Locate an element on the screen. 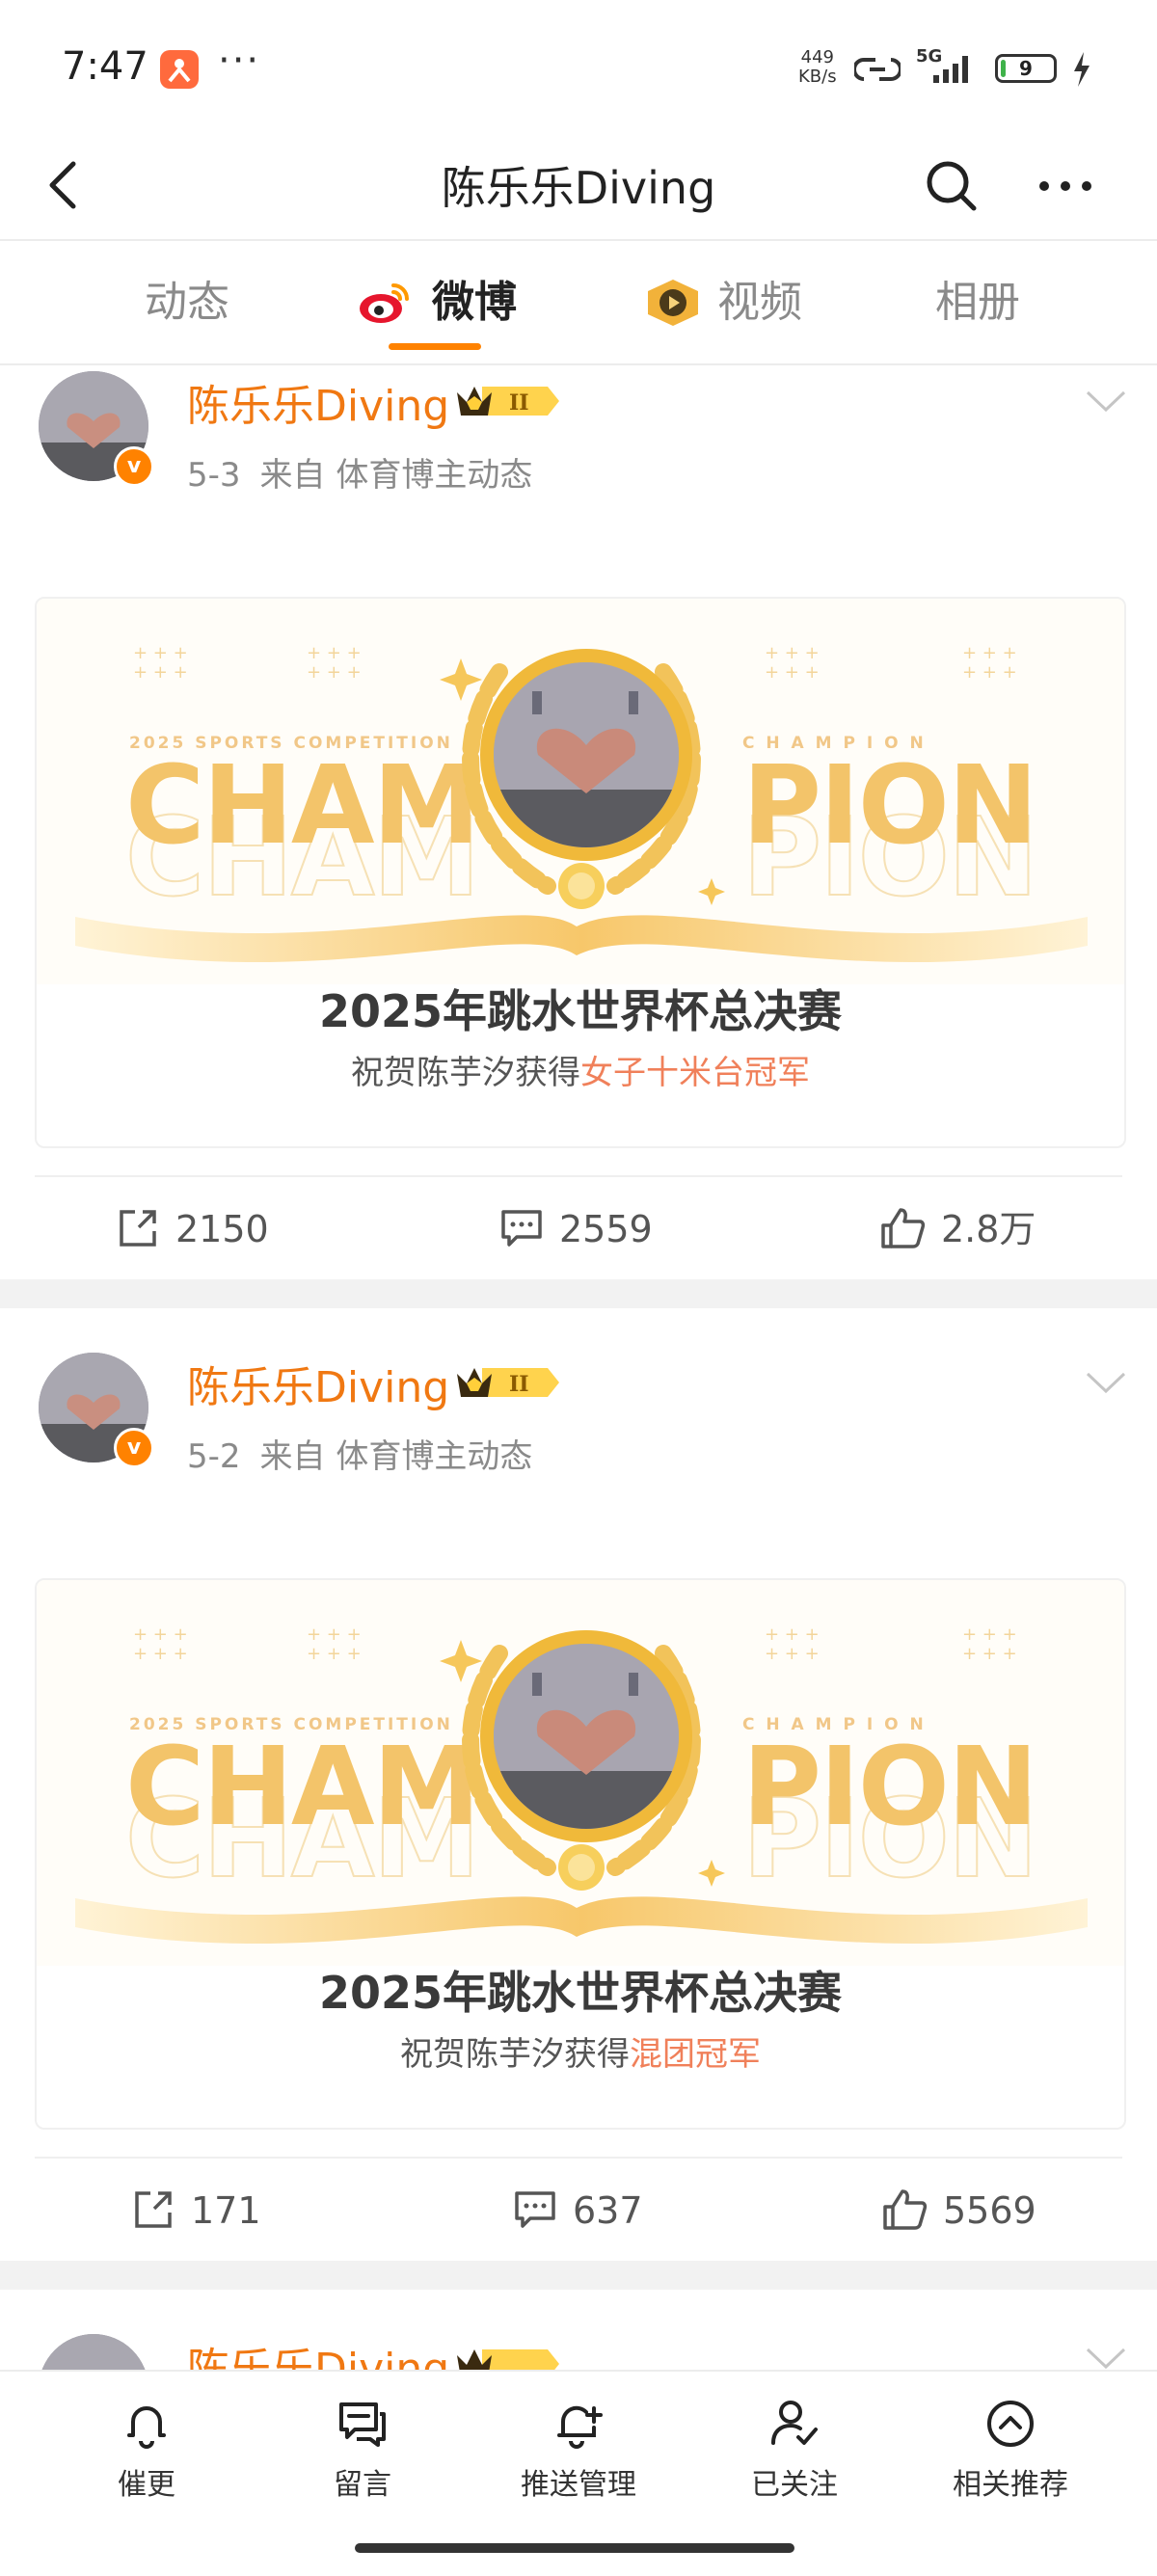  repost-button: 171 is located at coordinates (196, 2211).